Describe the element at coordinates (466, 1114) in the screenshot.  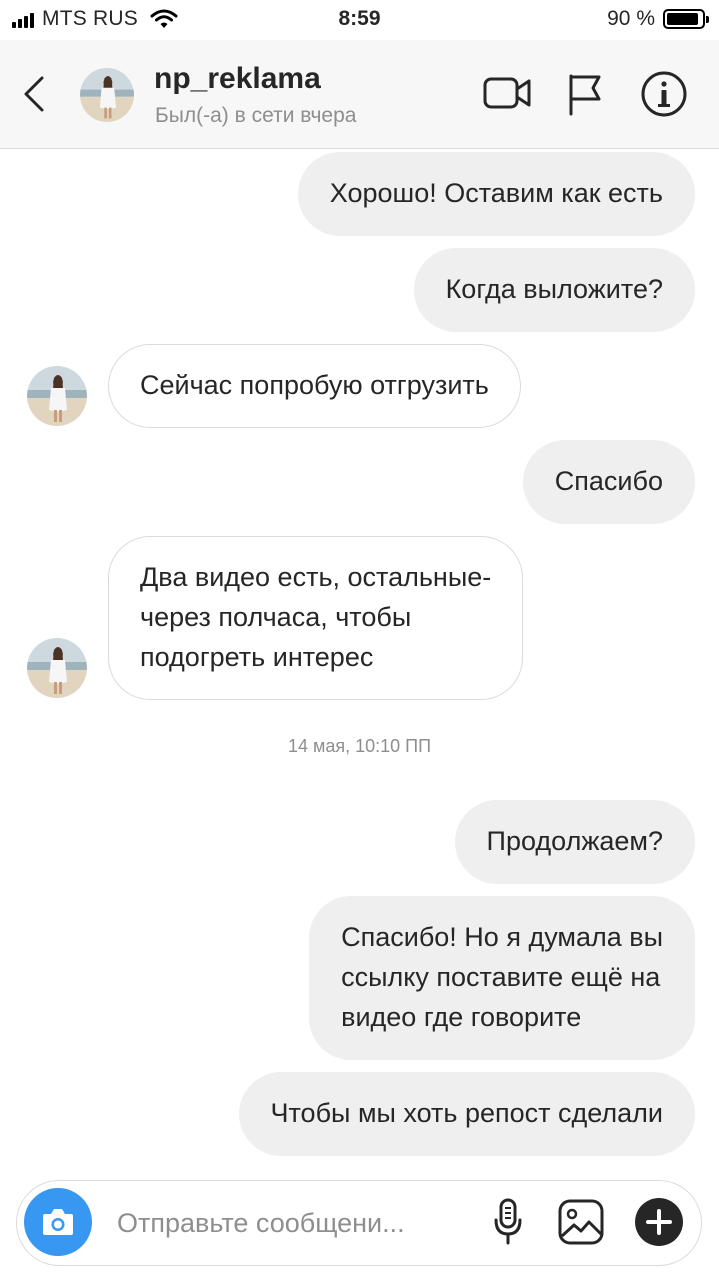
I see `message-bubble-outgoing: Чтобы мы хоть репост сделали` at that location.